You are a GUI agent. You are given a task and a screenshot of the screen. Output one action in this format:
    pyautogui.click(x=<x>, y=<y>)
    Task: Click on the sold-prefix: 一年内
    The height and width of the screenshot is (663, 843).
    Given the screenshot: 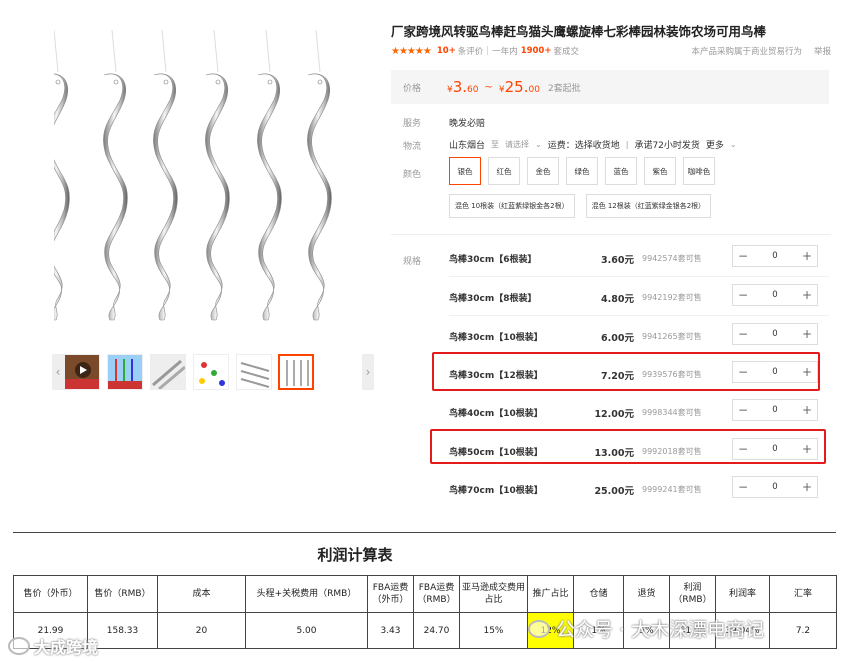 What is the action you would take?
    pyautogui.click(x=505, y=52)
    